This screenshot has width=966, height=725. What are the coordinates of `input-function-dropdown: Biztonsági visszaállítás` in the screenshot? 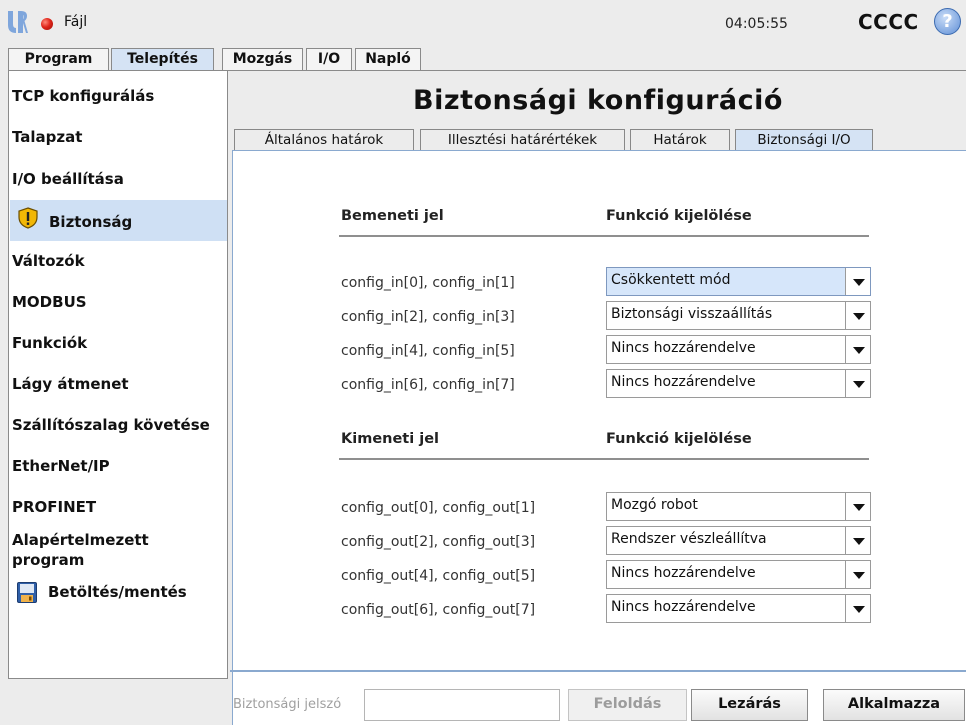 It's located at (738, 315).